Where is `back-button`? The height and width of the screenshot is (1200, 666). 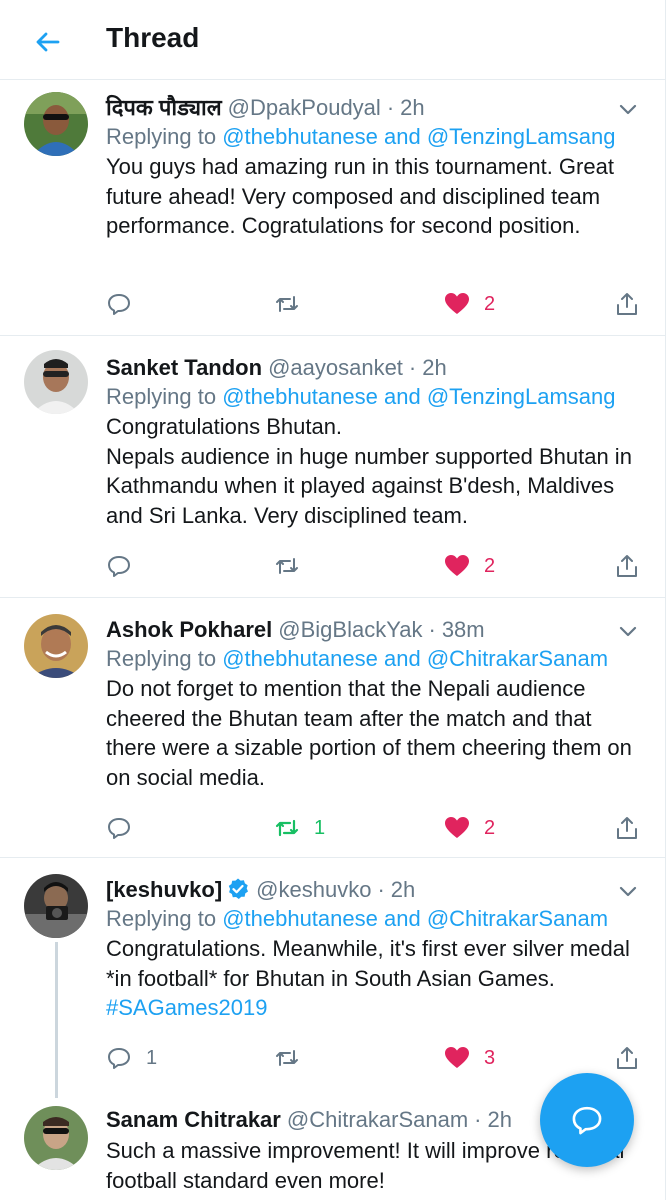 back-button is located at coordinates (48, 42).